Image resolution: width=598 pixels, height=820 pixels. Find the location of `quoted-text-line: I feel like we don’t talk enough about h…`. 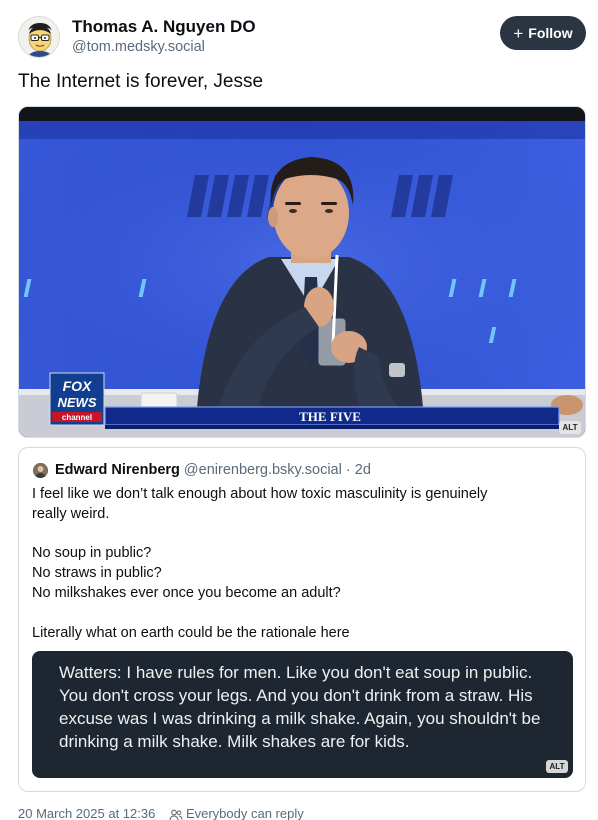

quoted-text-line: I feel like we don’t talk enough about h… is located at coordinates (260, 494).